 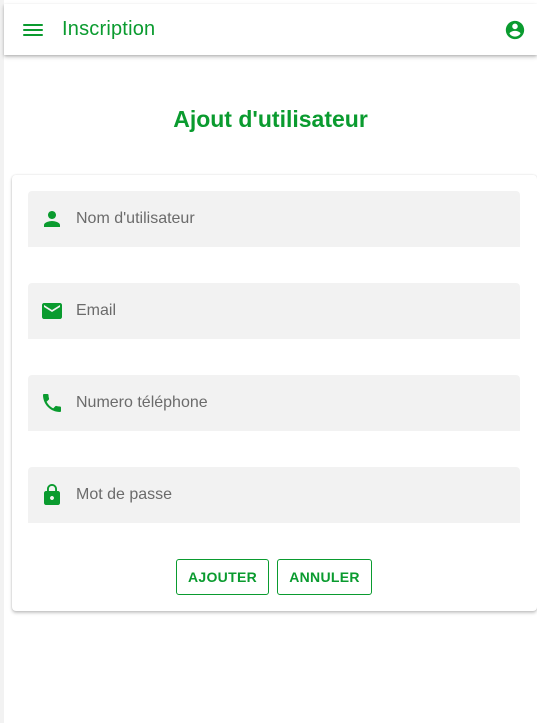 I want to click on account-circle-icon, so click(x=515, y=30).